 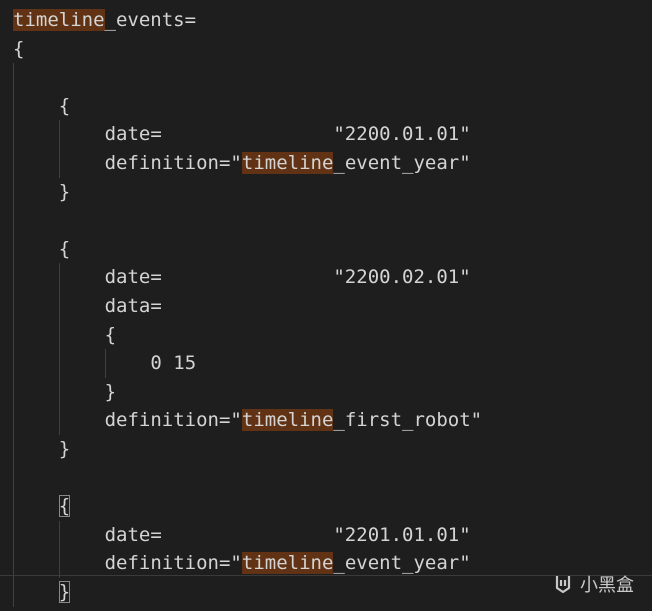 I want to click on code-token: 0 15, so click(x=173, y=363).